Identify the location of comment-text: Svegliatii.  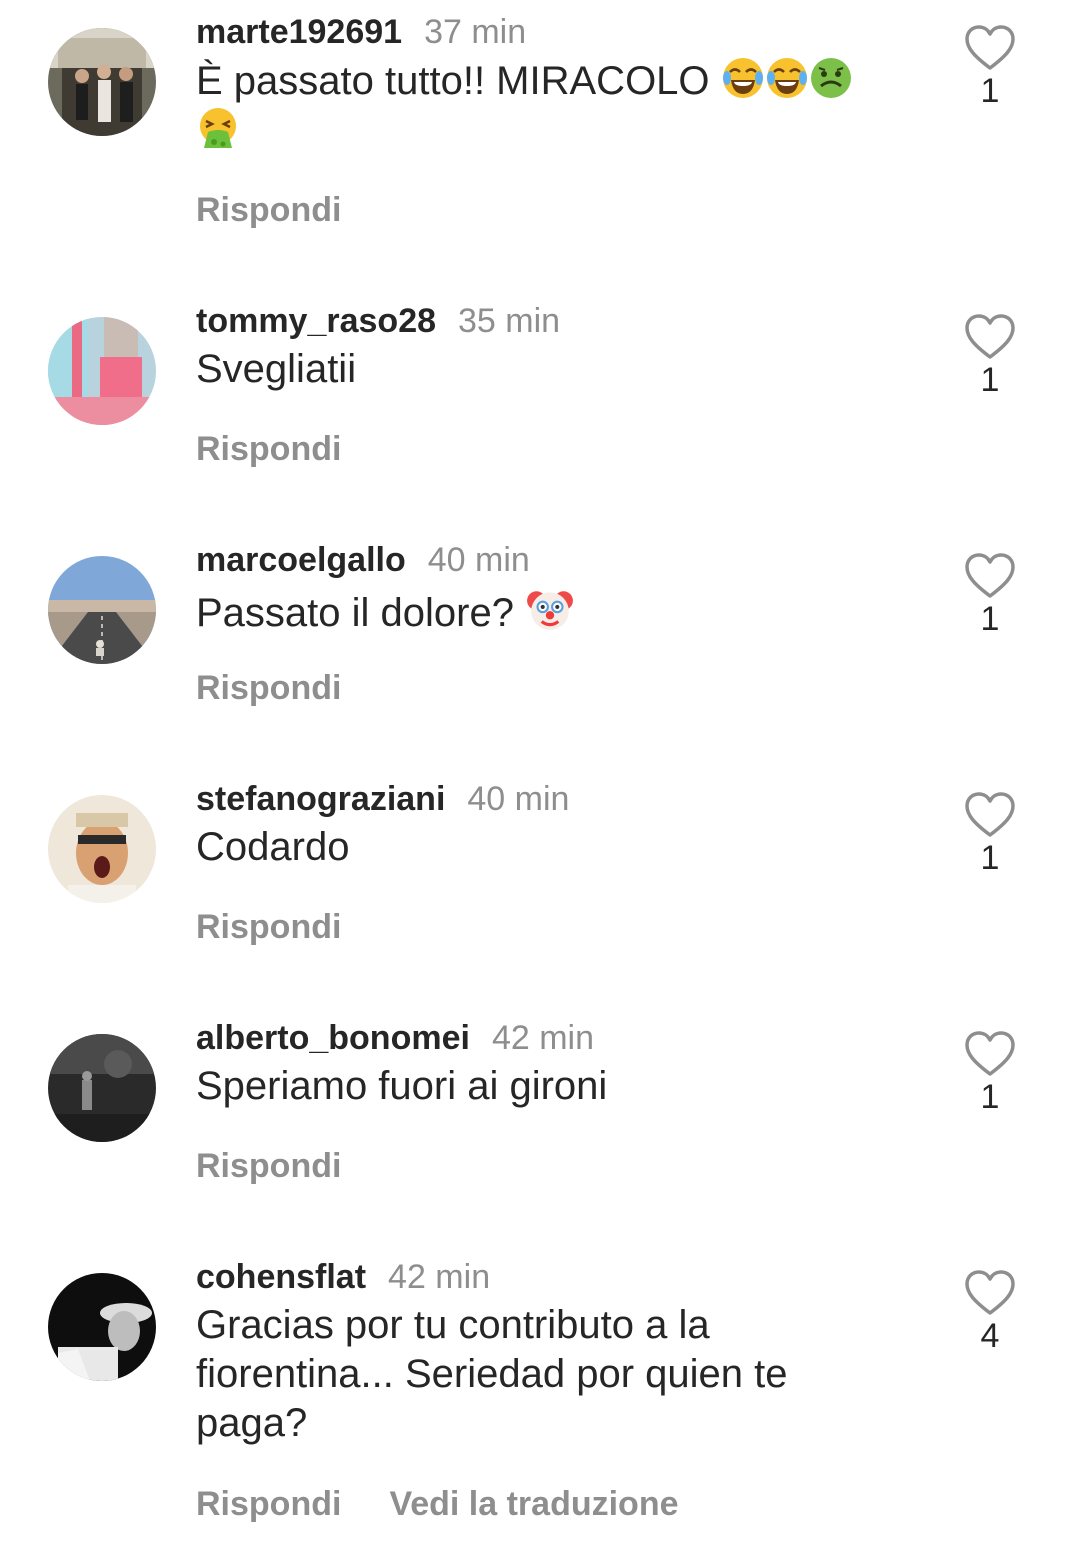
(546, 369).